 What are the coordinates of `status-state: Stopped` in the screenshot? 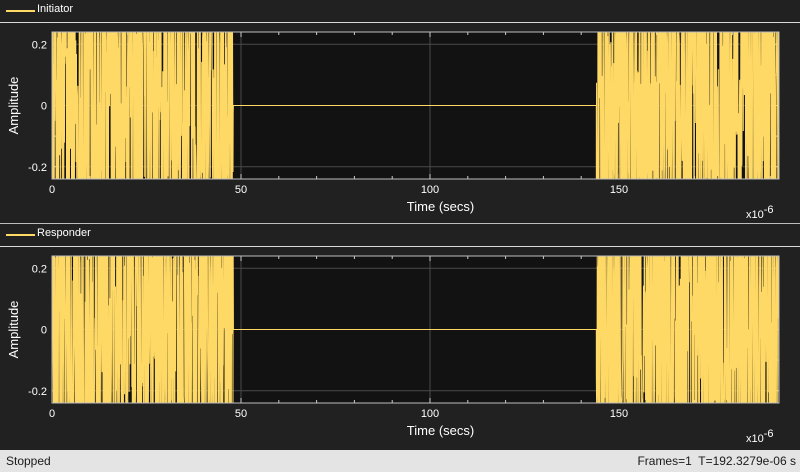 It's located at (28, 461).